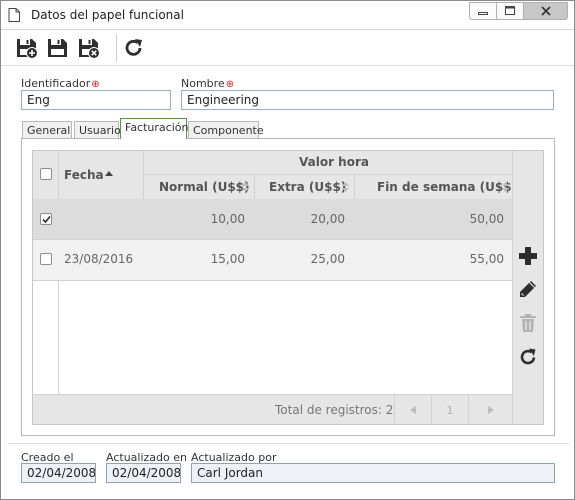 The height and width of the screenshot is (500, 575). I want to click on document-icon, so click(14, 15).